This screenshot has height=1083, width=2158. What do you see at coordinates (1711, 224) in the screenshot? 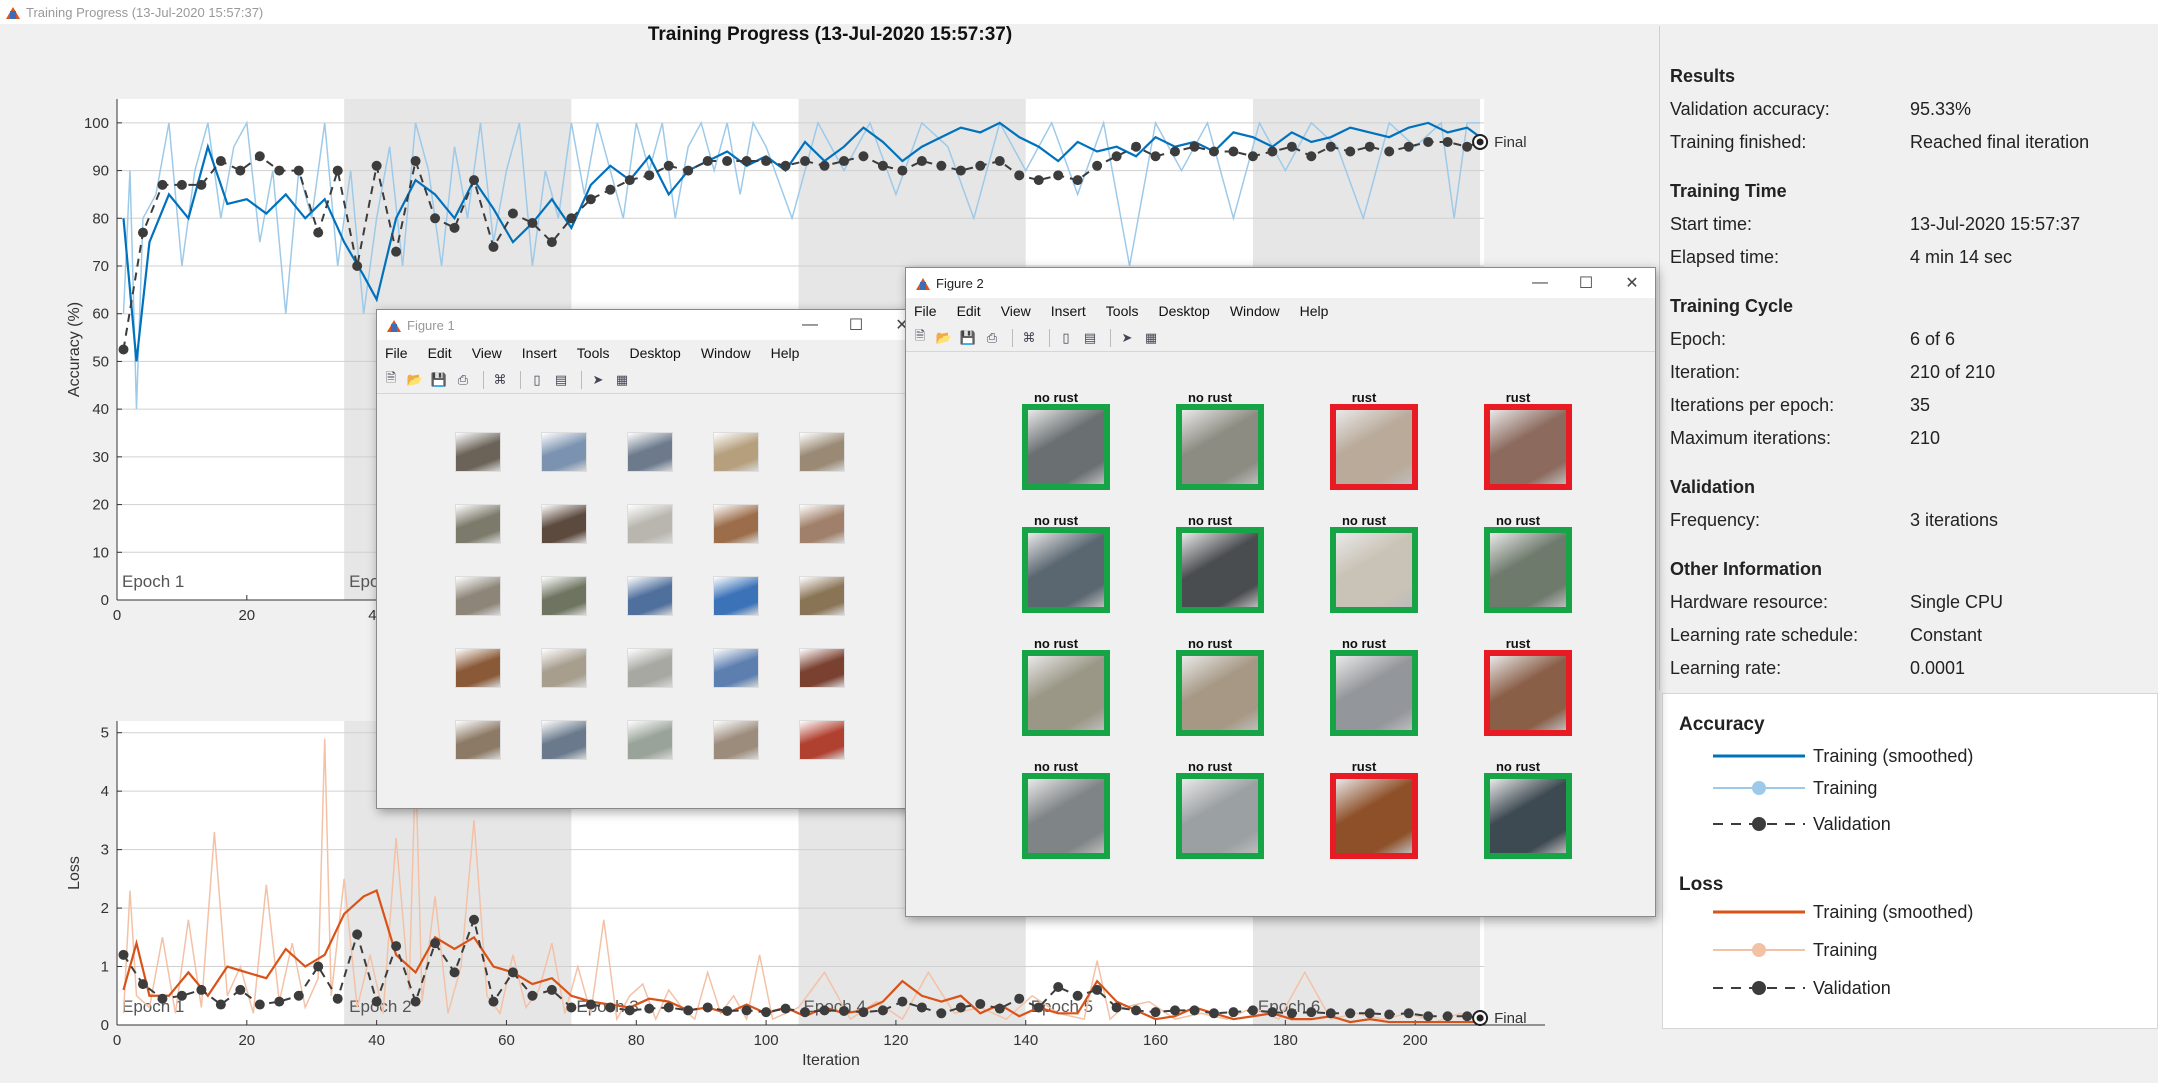
I see `results-key: Start time:` at bounding box center [1711, 224].